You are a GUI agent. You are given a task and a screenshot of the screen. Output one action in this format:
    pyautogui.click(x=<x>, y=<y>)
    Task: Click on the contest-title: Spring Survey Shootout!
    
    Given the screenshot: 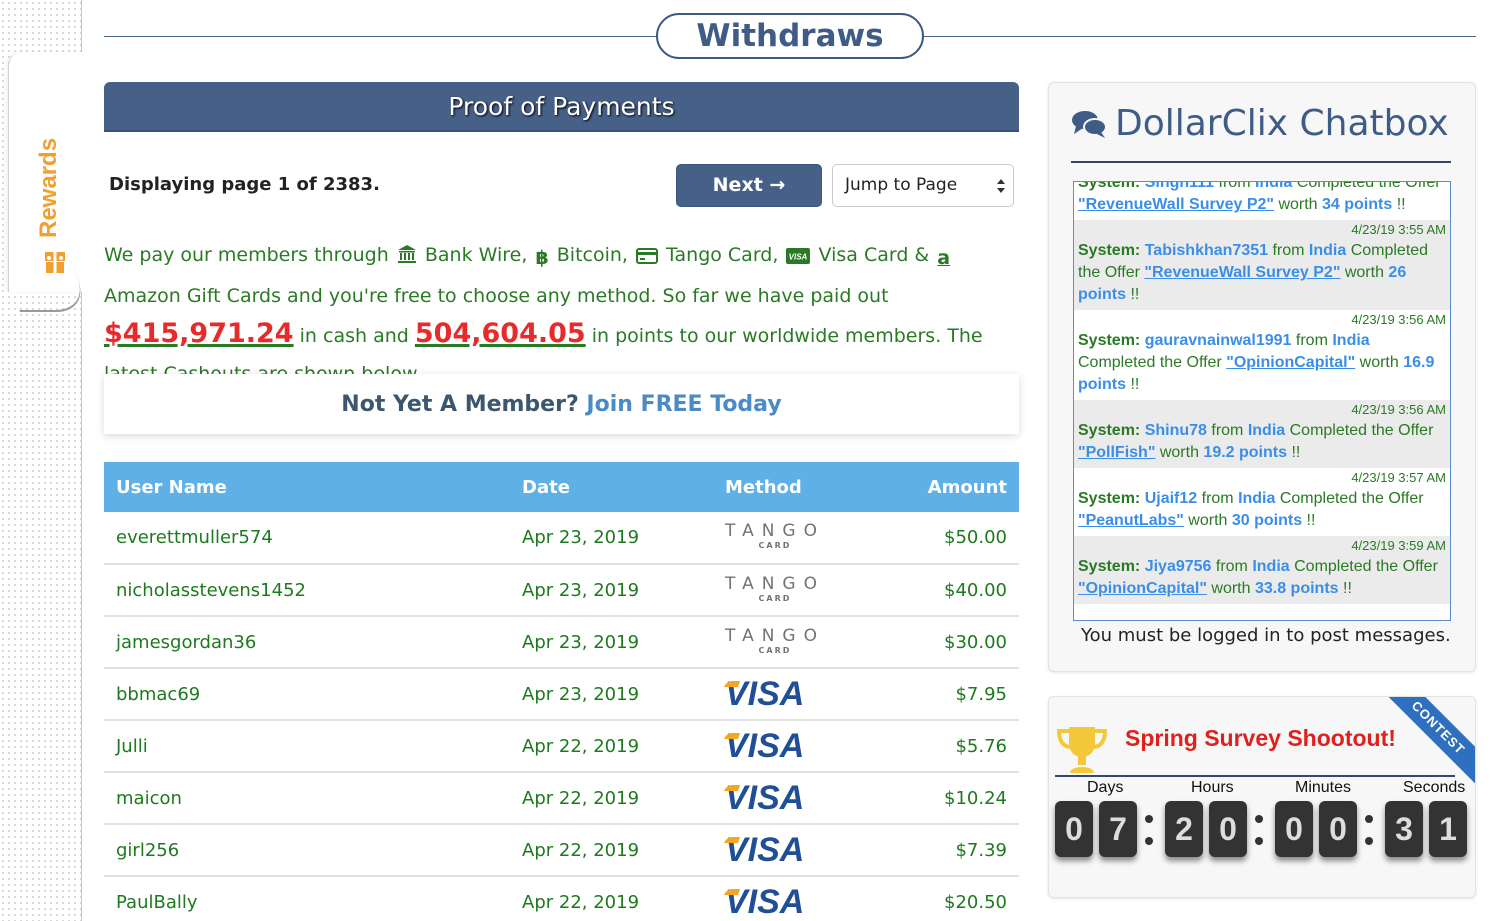 What is the action you would take?
    pyautogui.click(x=1260, y=738)
    